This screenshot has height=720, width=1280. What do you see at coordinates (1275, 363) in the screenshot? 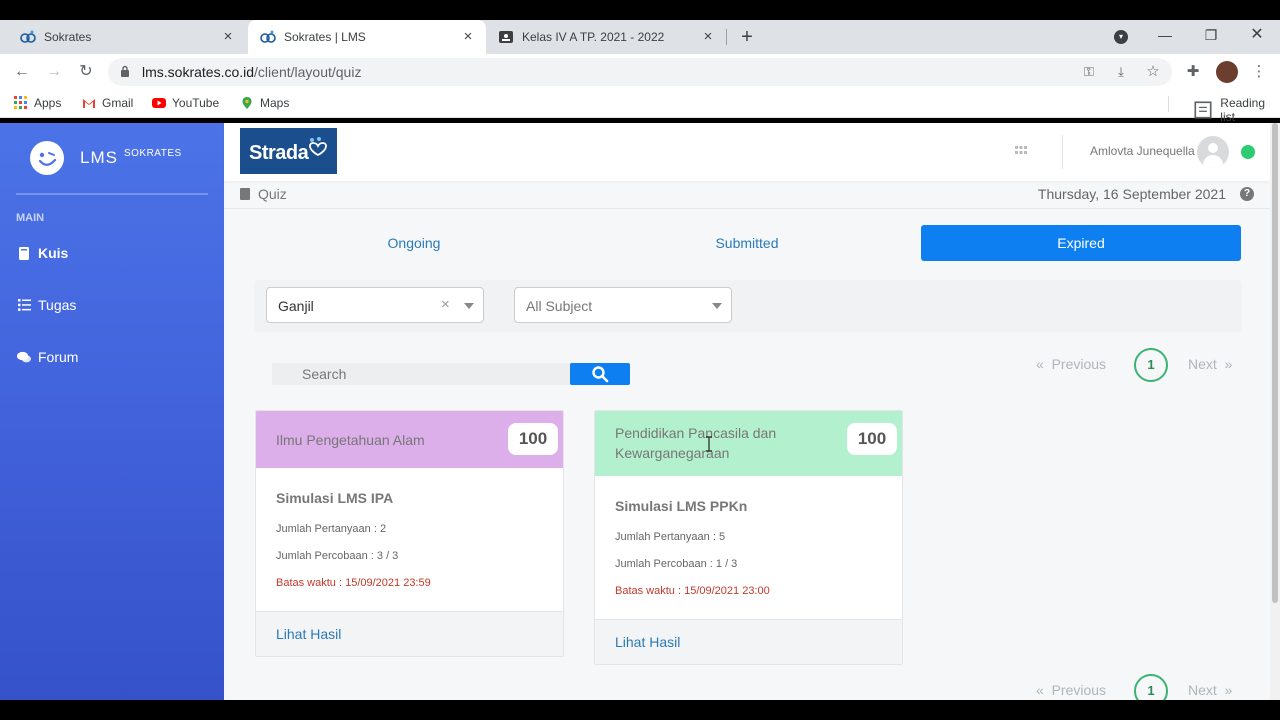
I see `scrollbar-thumb` at bounding box center [1275, 363].